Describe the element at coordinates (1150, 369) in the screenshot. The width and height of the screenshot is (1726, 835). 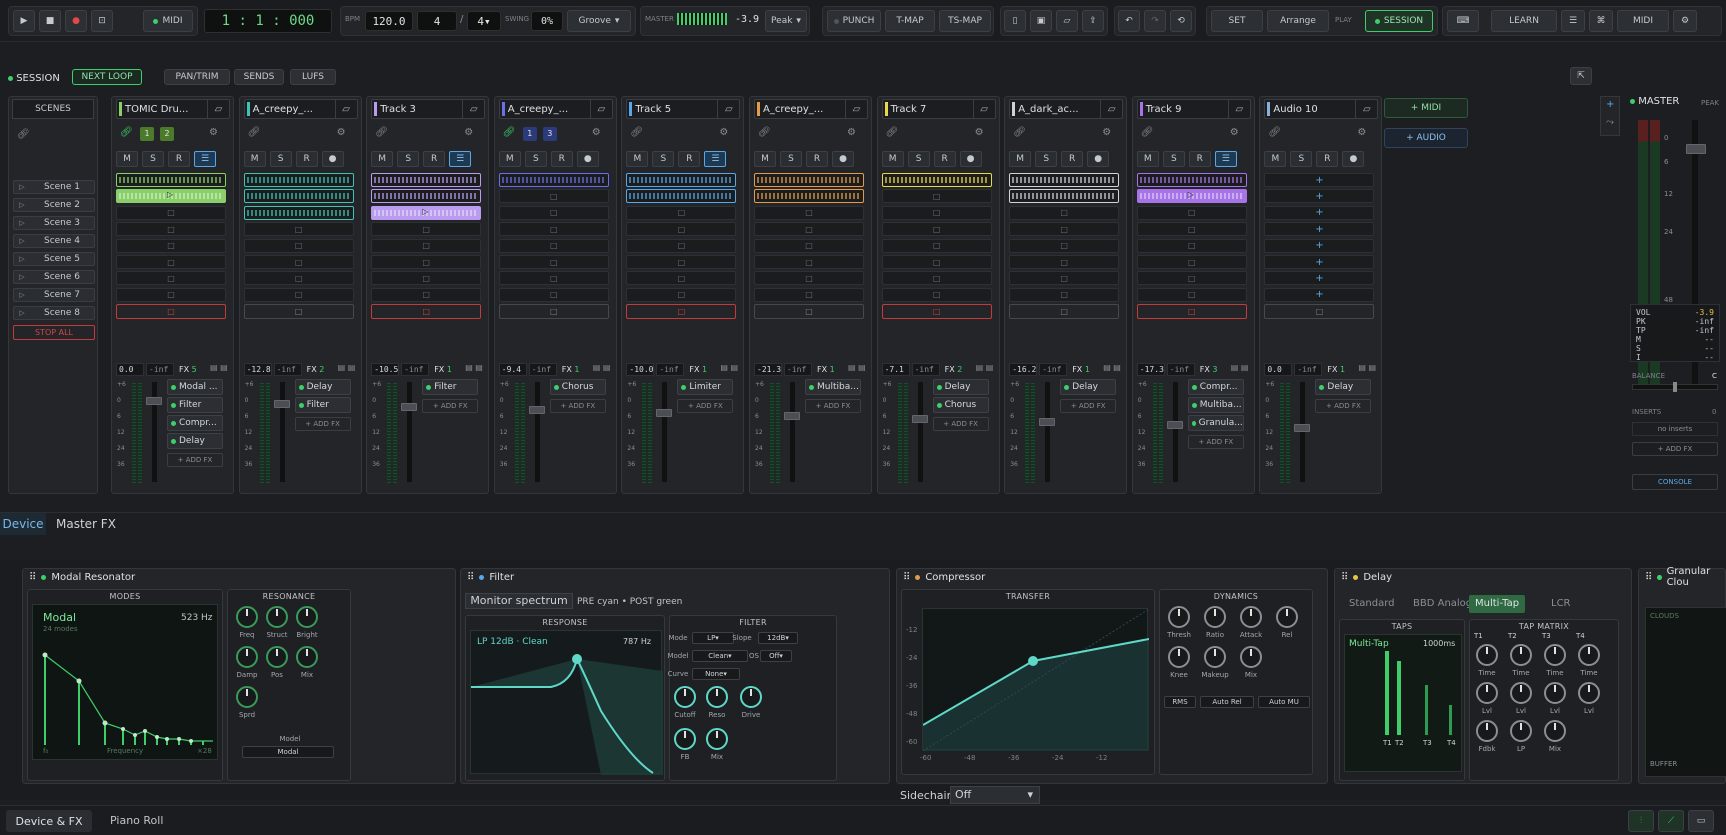
I see `volume-readout: -17.3` at that location.